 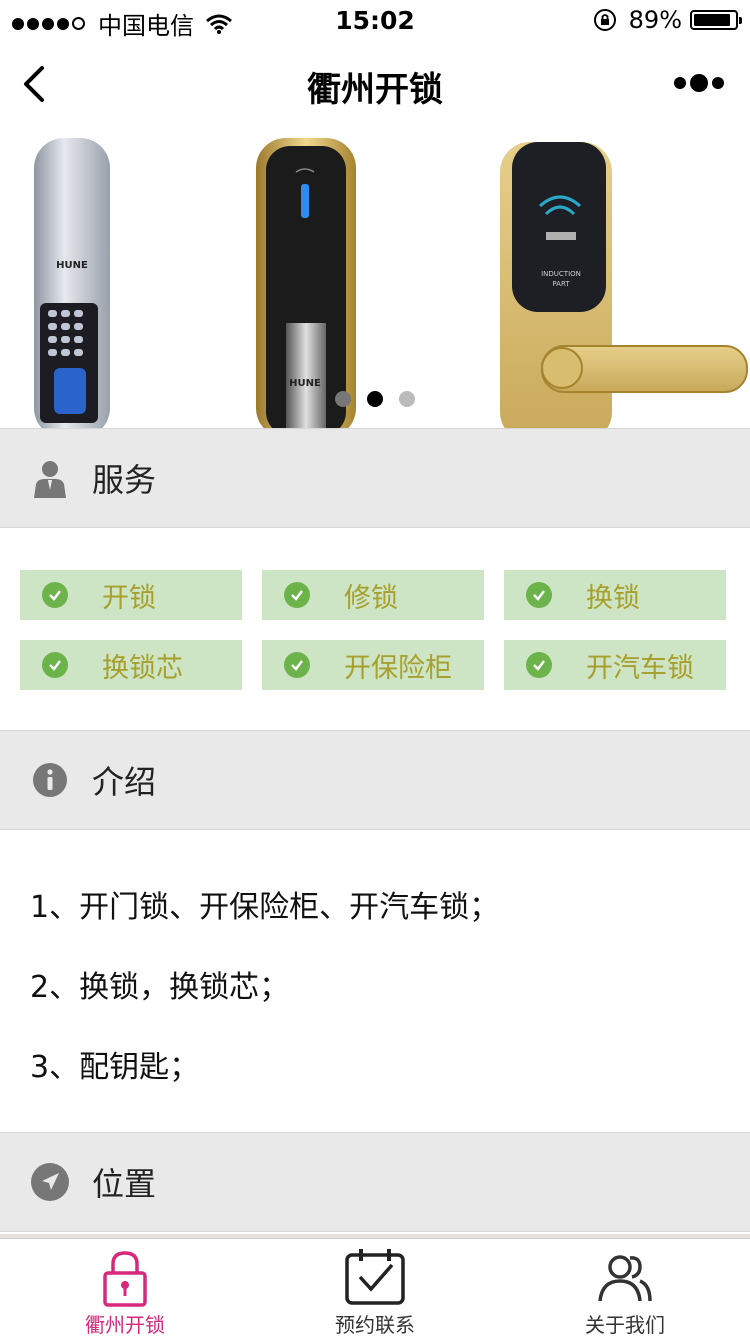 What do you see at coordinates (375, 478) in the screenshot?
I see `service-section-header: 服务` at bounding box center [375, 478].